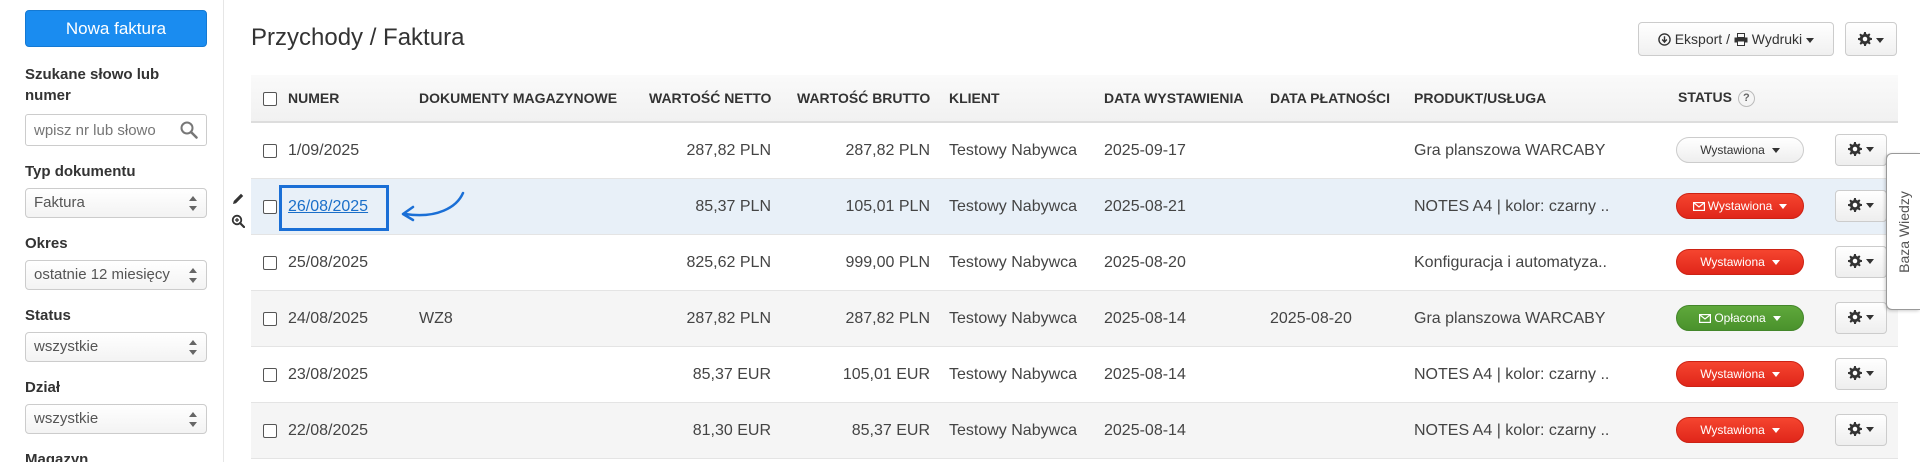 This screenshot has height=462, width=1920. I want to click on knowledge-base-tab: Baza Wiedzy, so click(1903, 231).